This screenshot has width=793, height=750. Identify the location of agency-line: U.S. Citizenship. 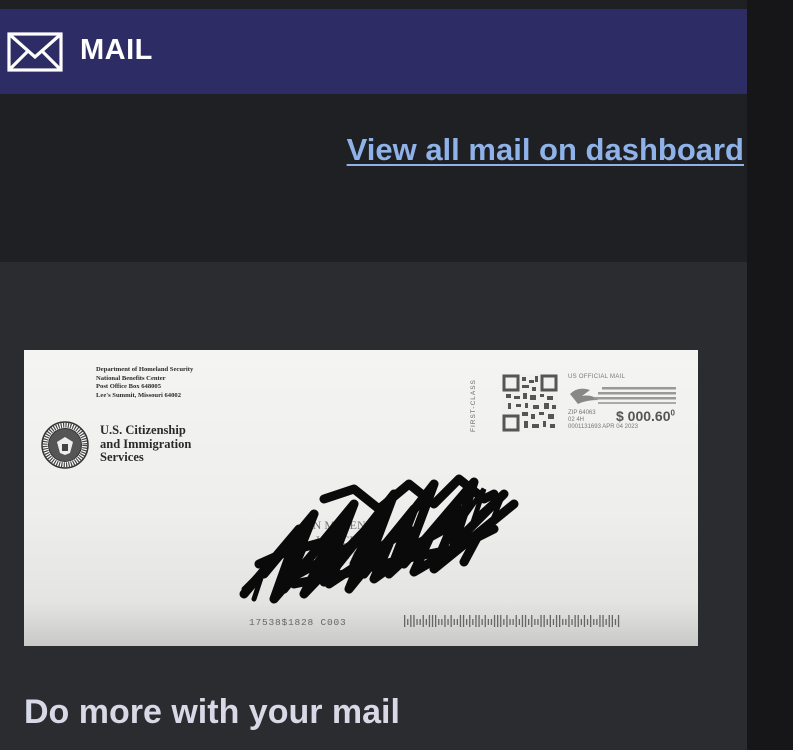
(143, 430).